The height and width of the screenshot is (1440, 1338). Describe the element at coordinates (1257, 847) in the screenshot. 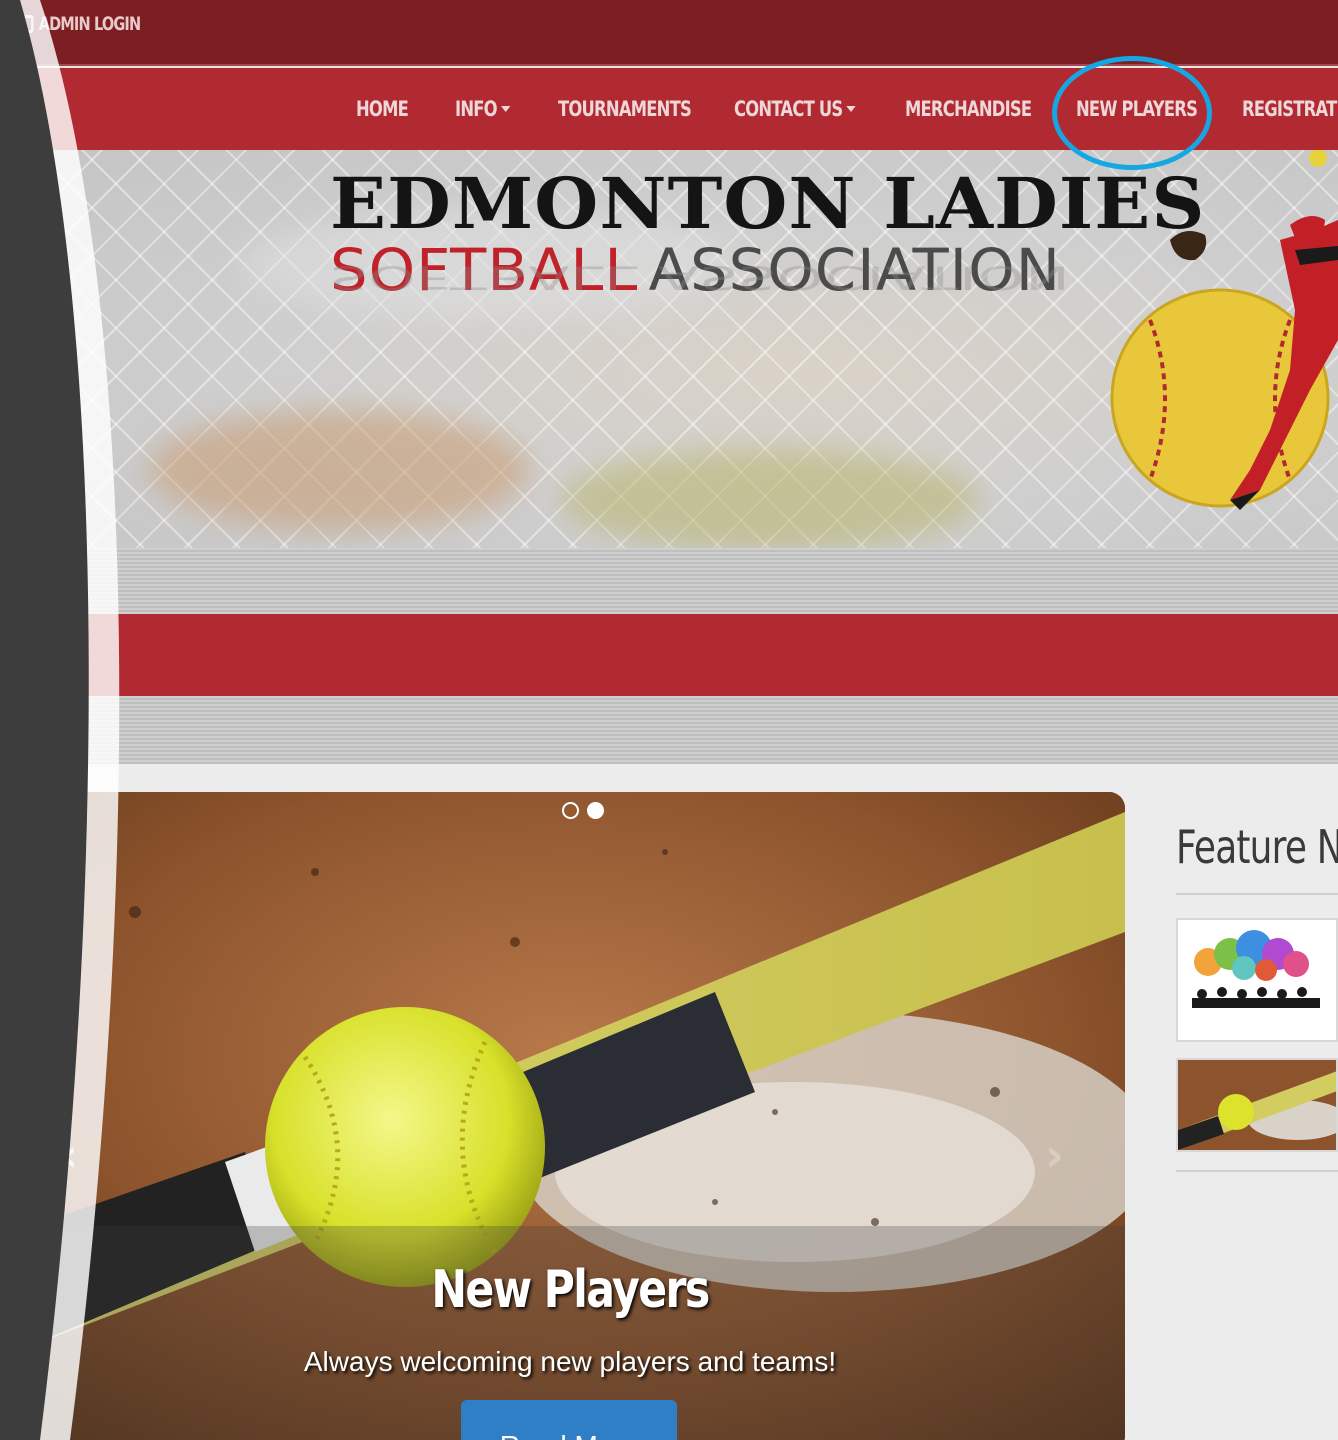

I see `feature-news-heading: Feature N` at that location.